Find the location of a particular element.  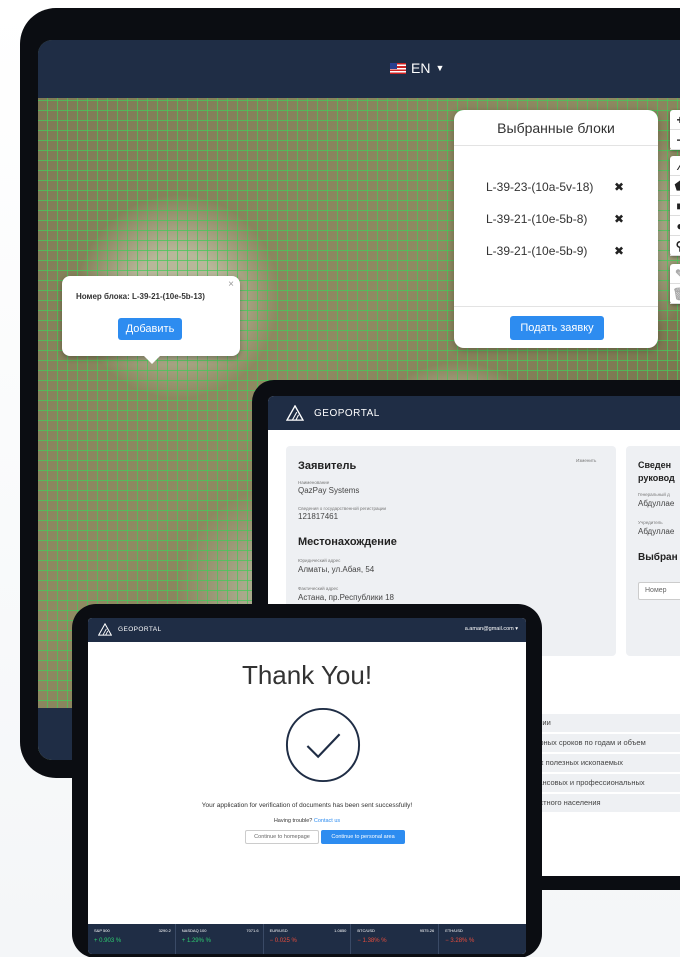

selected-blocks-footer: Подать заявку is located at coordinates (556, 327).